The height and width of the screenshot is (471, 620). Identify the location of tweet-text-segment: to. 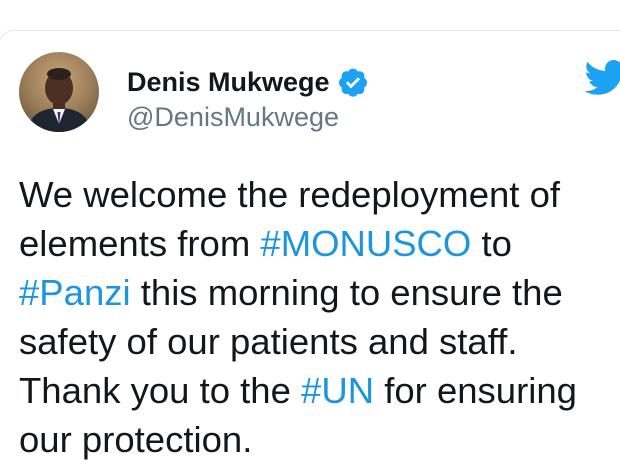
(491, 243).